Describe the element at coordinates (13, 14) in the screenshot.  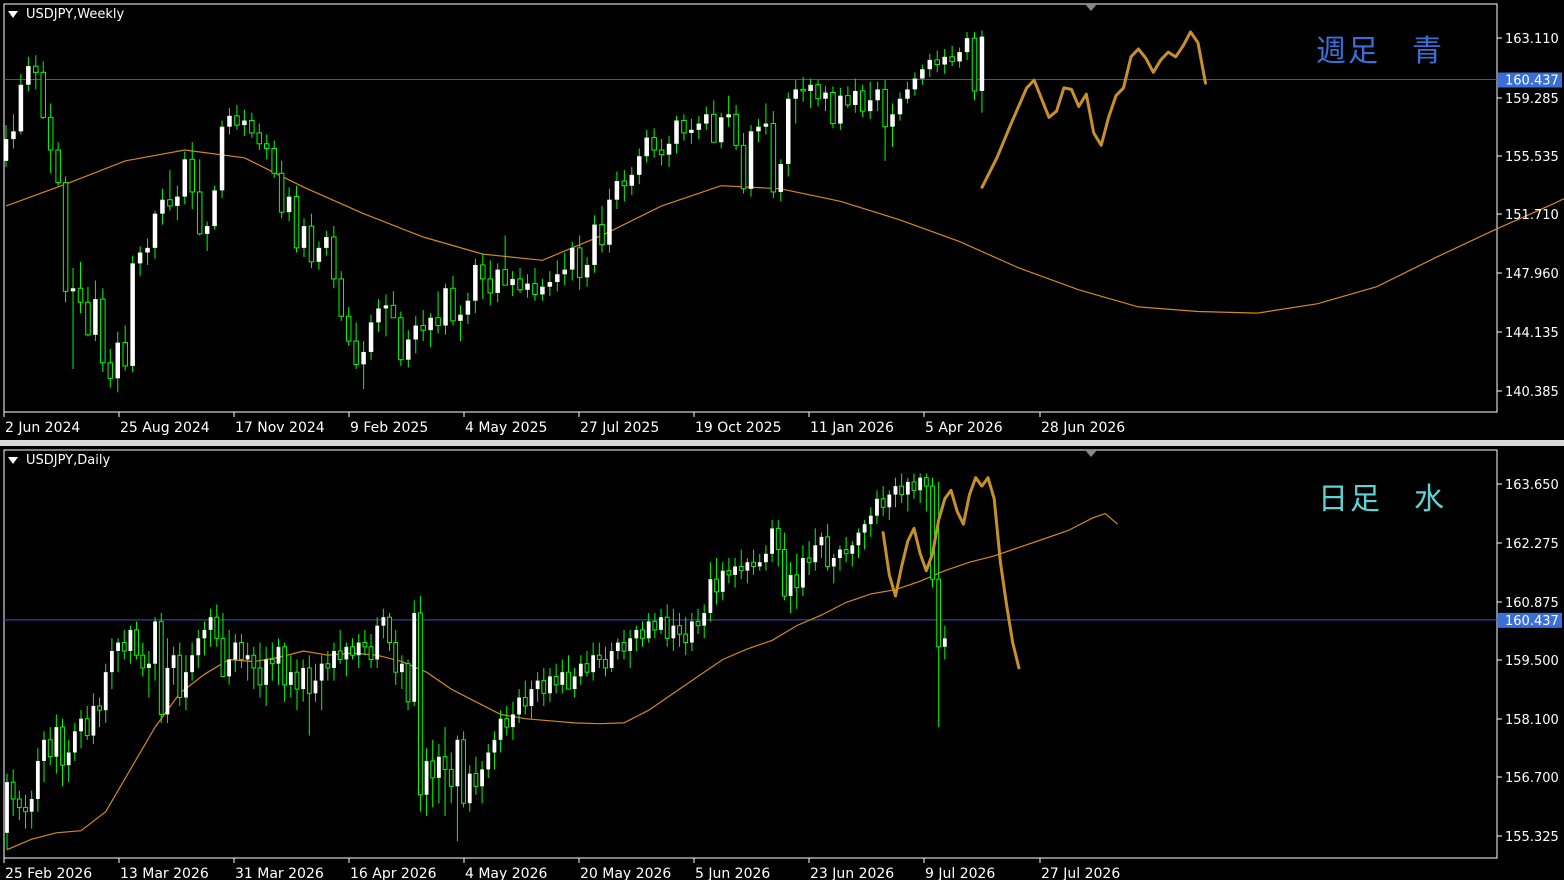
I see `weekly-menu-arrow-icon` at that location.